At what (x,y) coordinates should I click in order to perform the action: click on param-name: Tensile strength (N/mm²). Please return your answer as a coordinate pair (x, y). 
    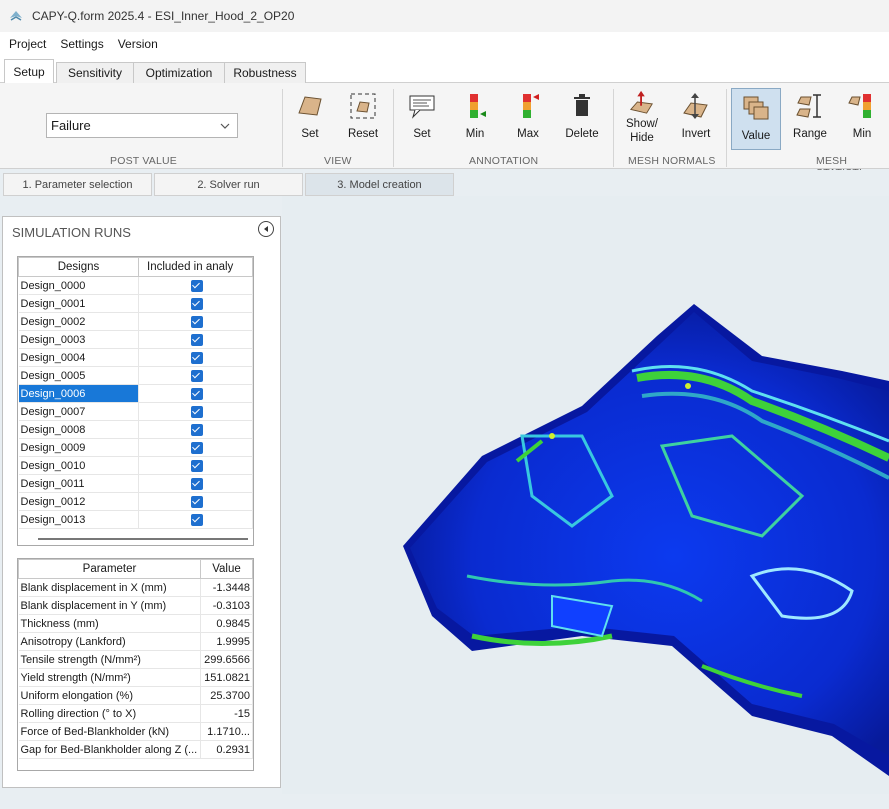
    Looking at the image, I should click on (110, 660).